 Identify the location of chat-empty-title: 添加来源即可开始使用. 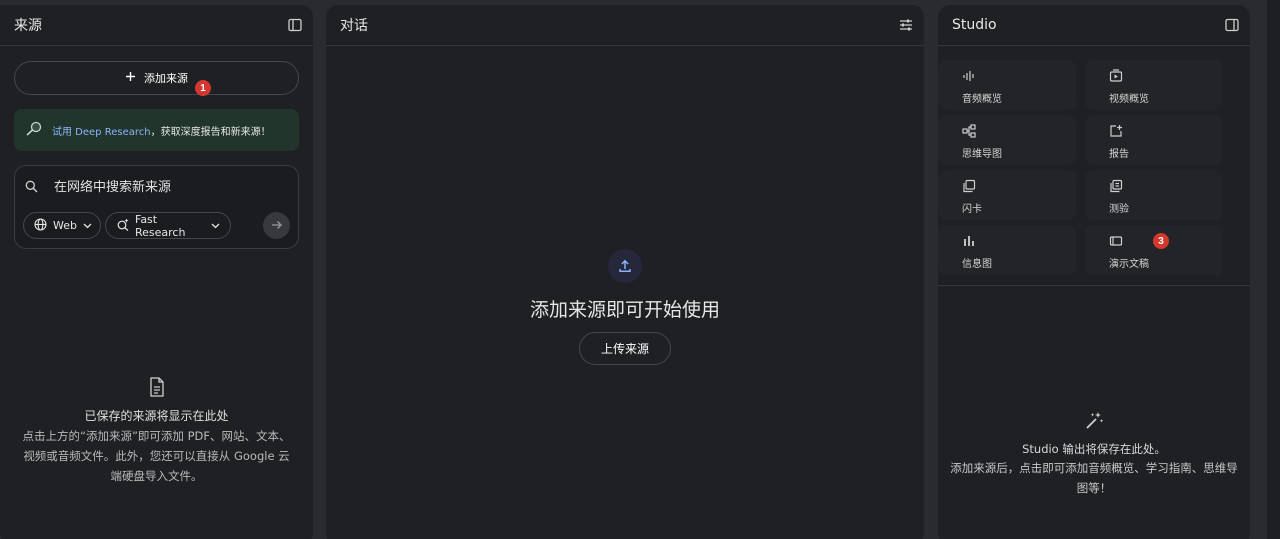
(624, 310).